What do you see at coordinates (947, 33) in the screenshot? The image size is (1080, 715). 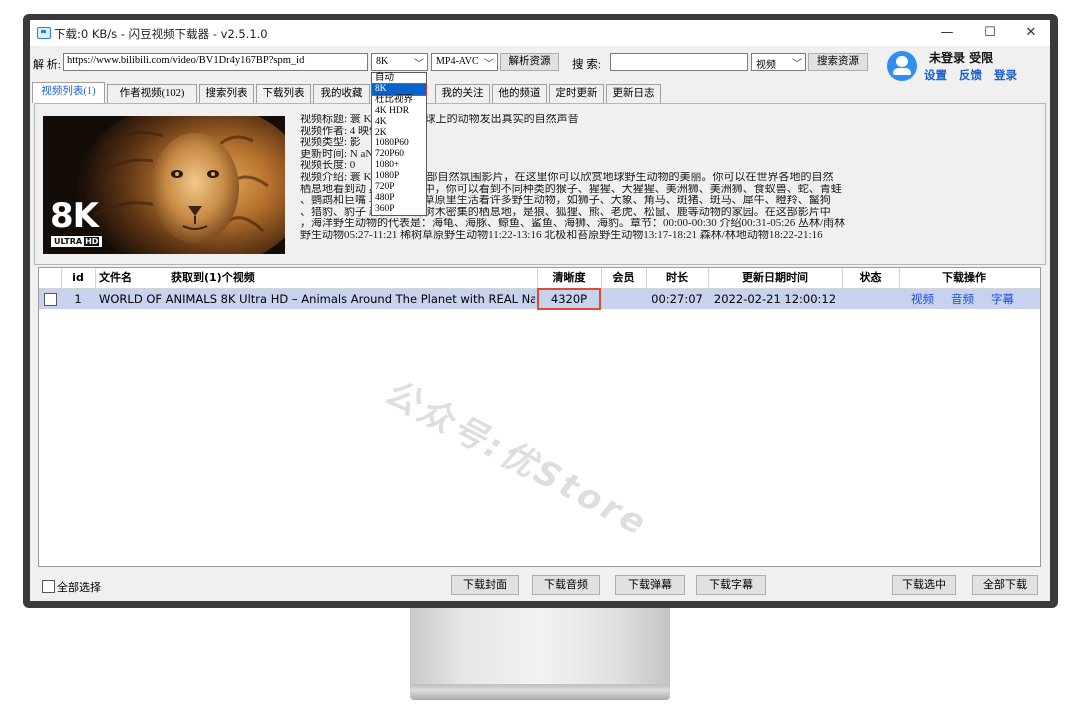 I see `minimize-button: —` at bounding box center [947, 33].